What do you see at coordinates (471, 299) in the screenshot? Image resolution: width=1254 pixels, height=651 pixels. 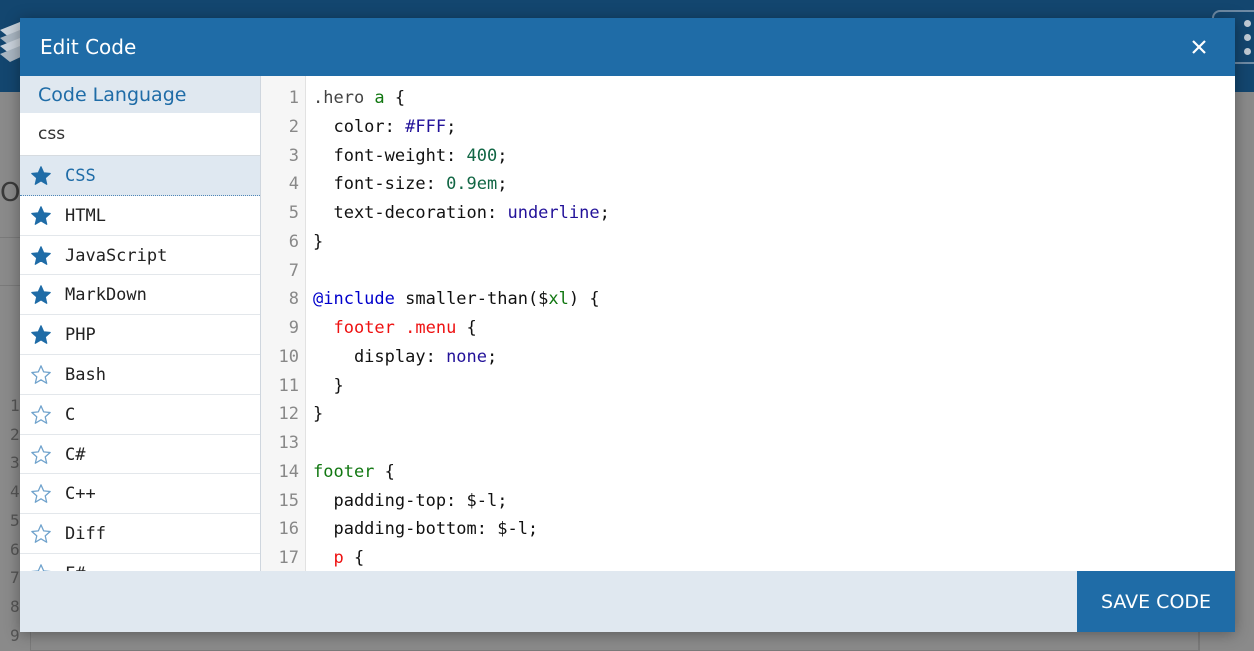 I see `code-token: smaller-than($` at bounding box center [471, 299].